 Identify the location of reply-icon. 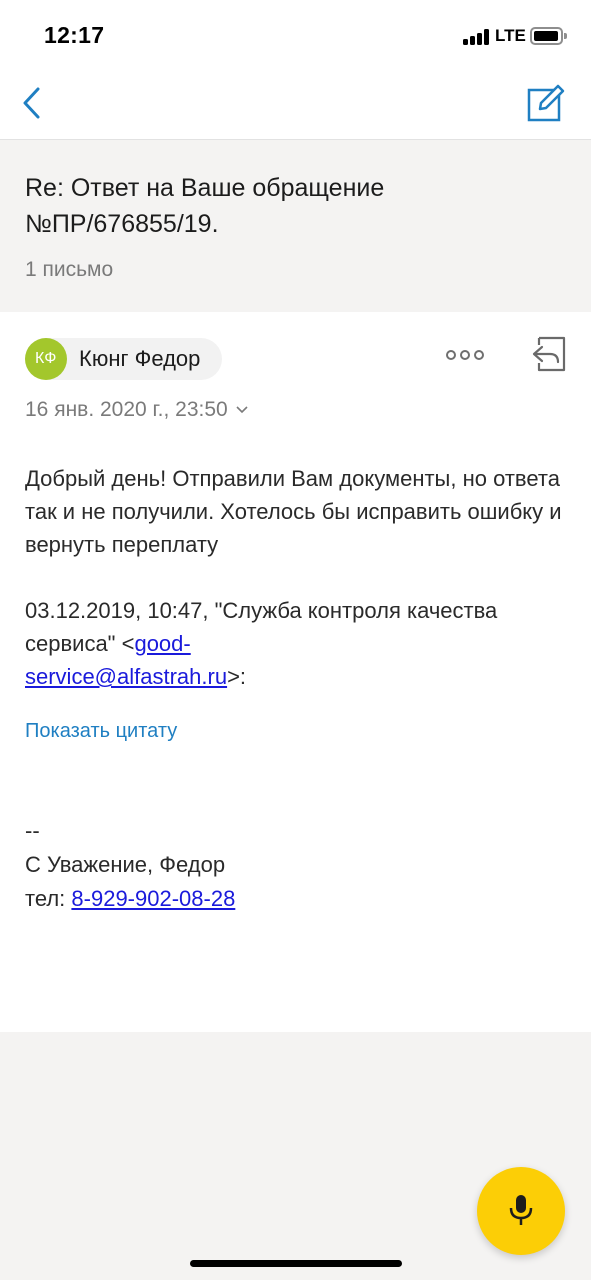
(549, 354).